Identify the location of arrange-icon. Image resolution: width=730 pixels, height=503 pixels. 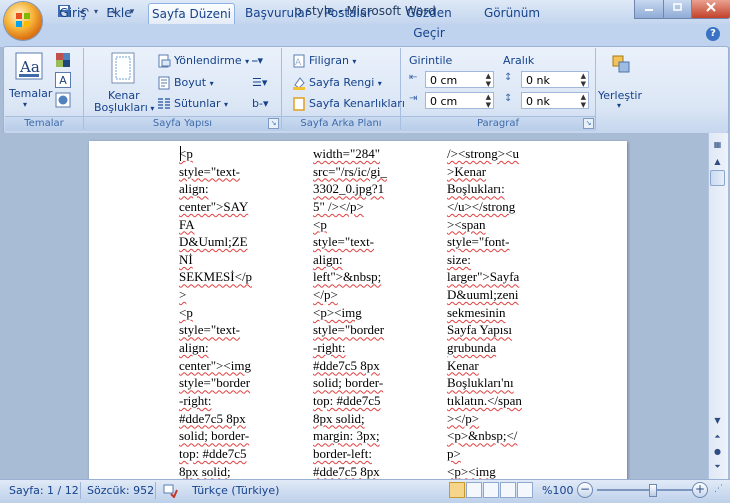
(621, 64).